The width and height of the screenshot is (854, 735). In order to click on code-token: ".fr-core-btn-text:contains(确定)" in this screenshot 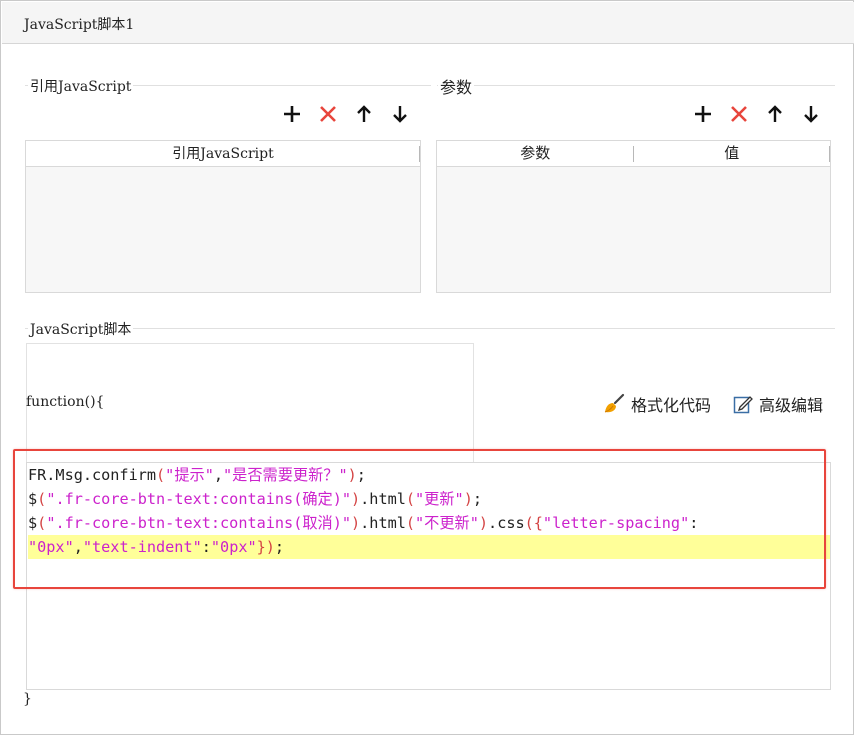, I will do `click(198, 499)`.